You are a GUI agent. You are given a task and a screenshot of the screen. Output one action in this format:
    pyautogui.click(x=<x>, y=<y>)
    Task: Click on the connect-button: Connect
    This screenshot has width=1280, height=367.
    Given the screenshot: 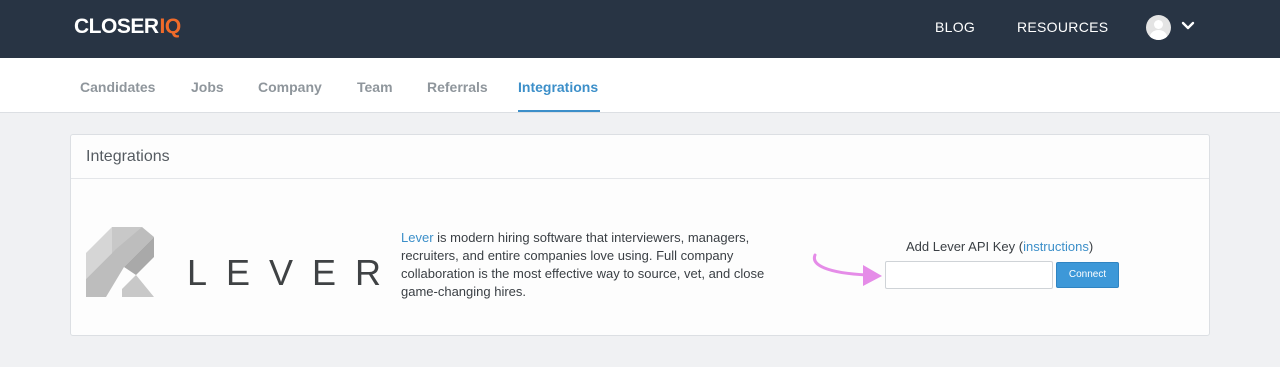 What is the action you would take?
    pyautogui.click(x=1087, y=275)
    